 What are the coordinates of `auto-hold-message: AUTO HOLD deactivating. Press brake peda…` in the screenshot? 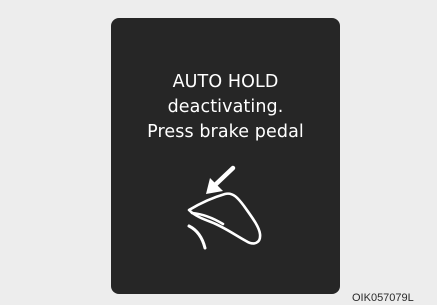 It's located at (225, 107).